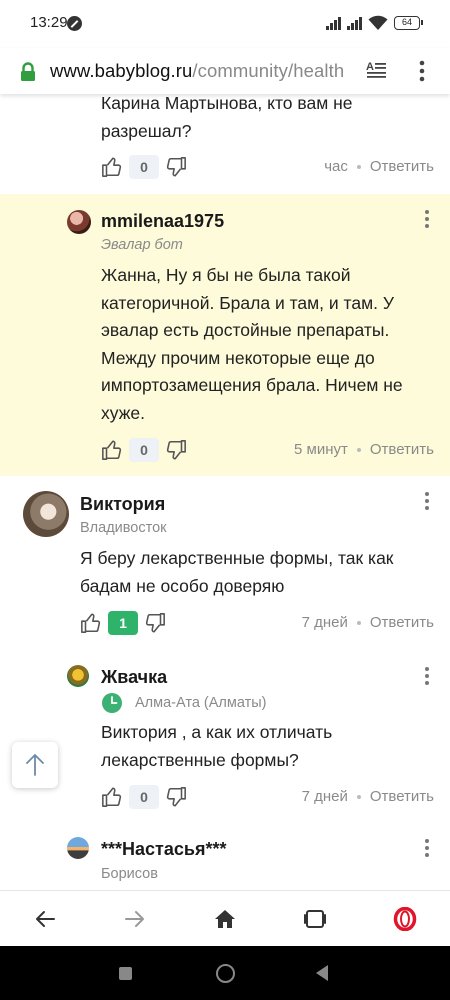 This screenshot has height=1000, width=450. I want to click on lock-icon, so click(28, 71).